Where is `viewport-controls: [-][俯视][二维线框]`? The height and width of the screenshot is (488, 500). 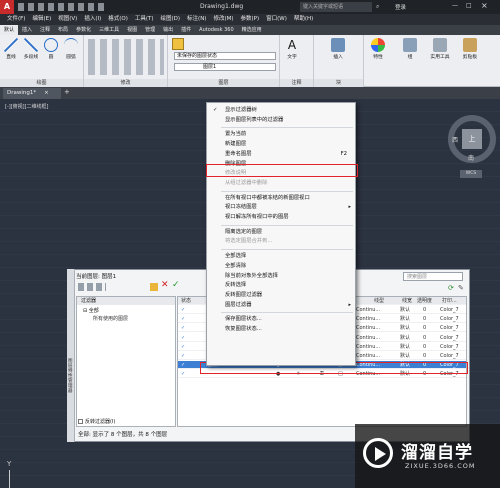
viewport-controls: [-][俯视][二维线框] is located at coordinates (27, 106).